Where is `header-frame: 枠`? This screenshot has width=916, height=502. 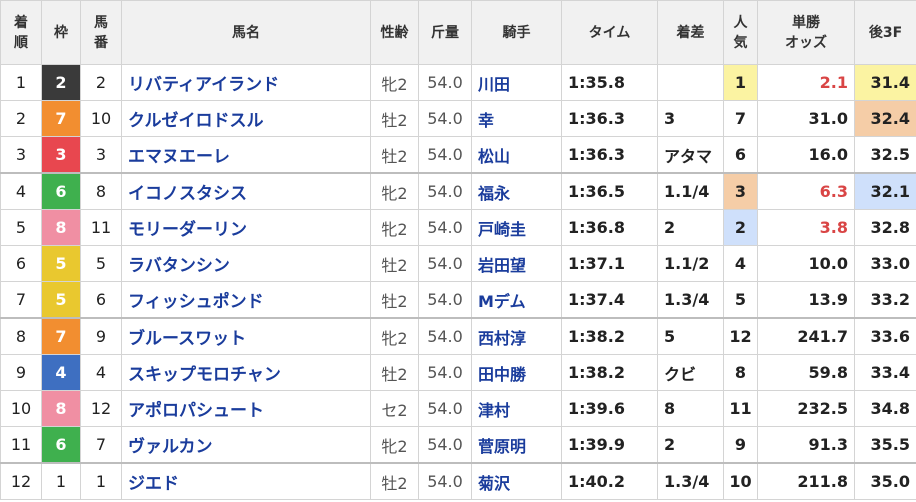
header-frame: 枠 is located at coordinates (61, 32).